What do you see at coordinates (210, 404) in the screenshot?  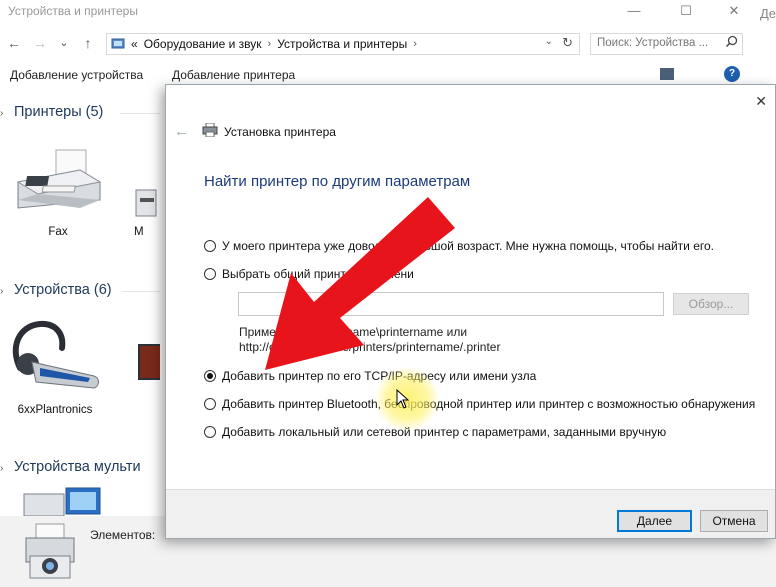 I see `radio-bluetooth` at bounding box center [210, 404].